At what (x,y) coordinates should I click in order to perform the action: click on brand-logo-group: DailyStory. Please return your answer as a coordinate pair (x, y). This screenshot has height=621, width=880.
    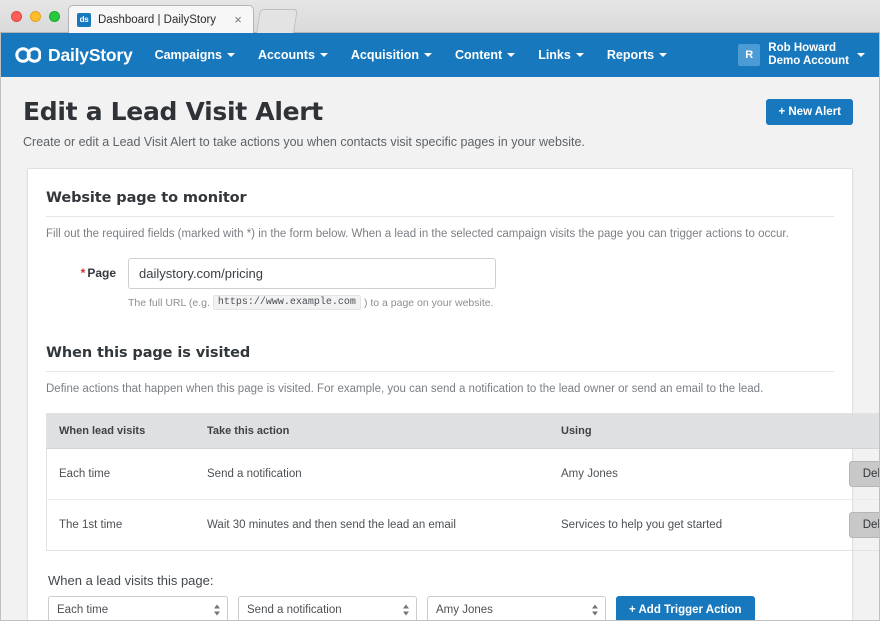
    Looking at the image, I should click on (74, 55).